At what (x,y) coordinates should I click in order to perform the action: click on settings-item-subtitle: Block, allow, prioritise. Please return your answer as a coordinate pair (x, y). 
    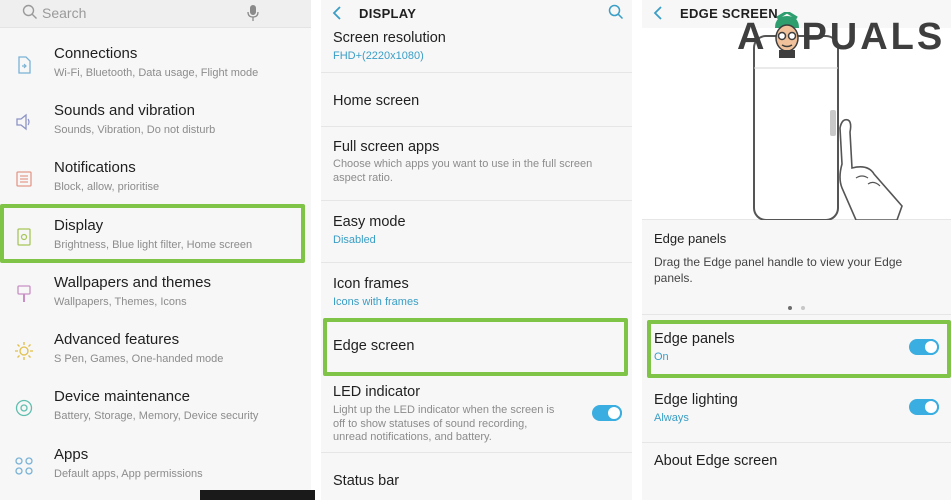
    Looking at the image, I should click on (107, 187).